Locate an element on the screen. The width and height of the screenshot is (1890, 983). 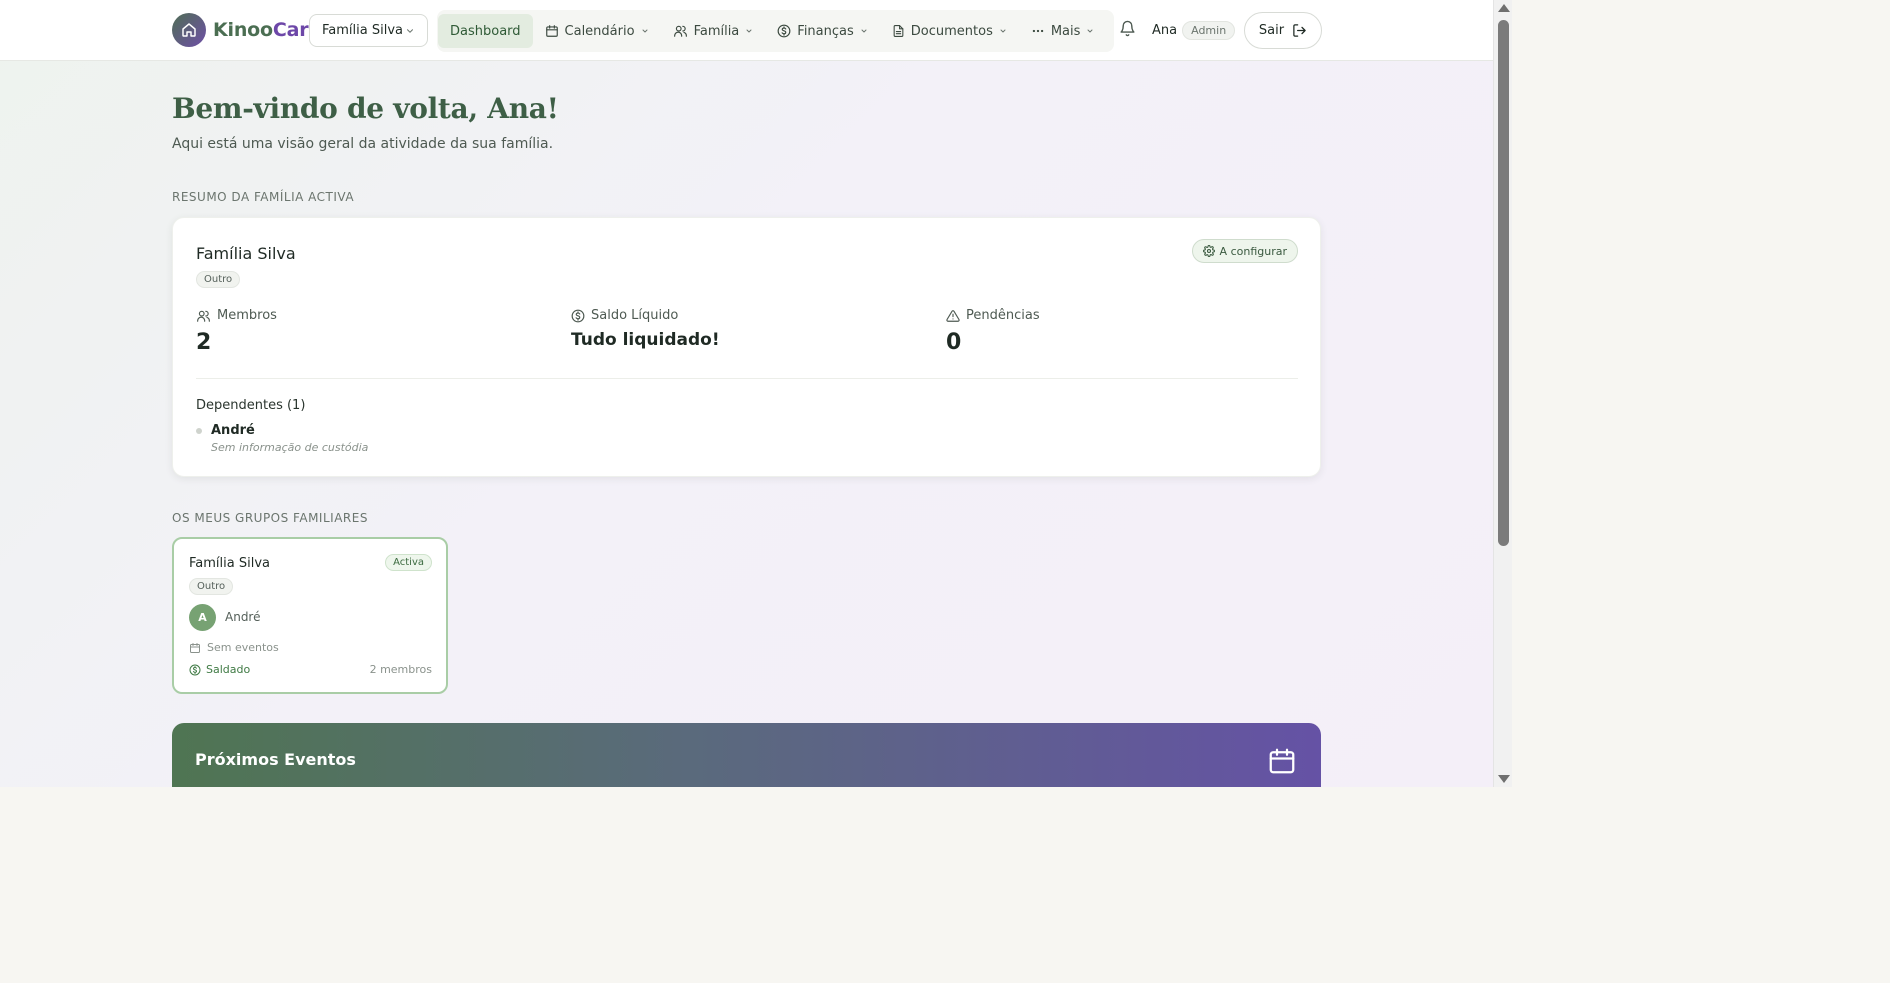
nav-calendario: Calendário is located at coordinates (597, 31).